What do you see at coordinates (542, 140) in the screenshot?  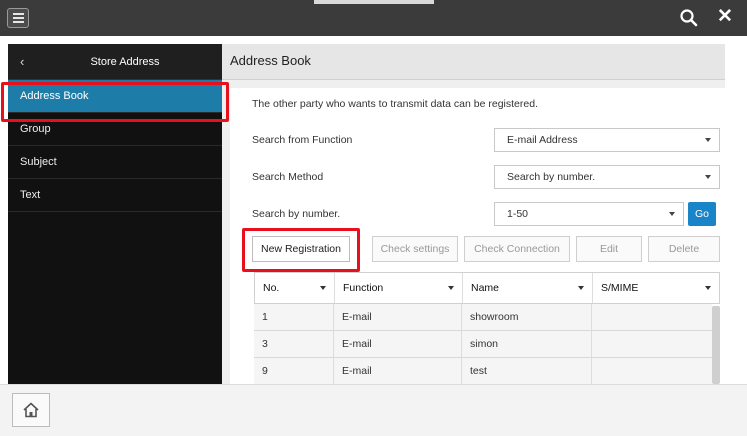 I see `search-from-function-value: E-mail Address` at bounding box center [542, 140].